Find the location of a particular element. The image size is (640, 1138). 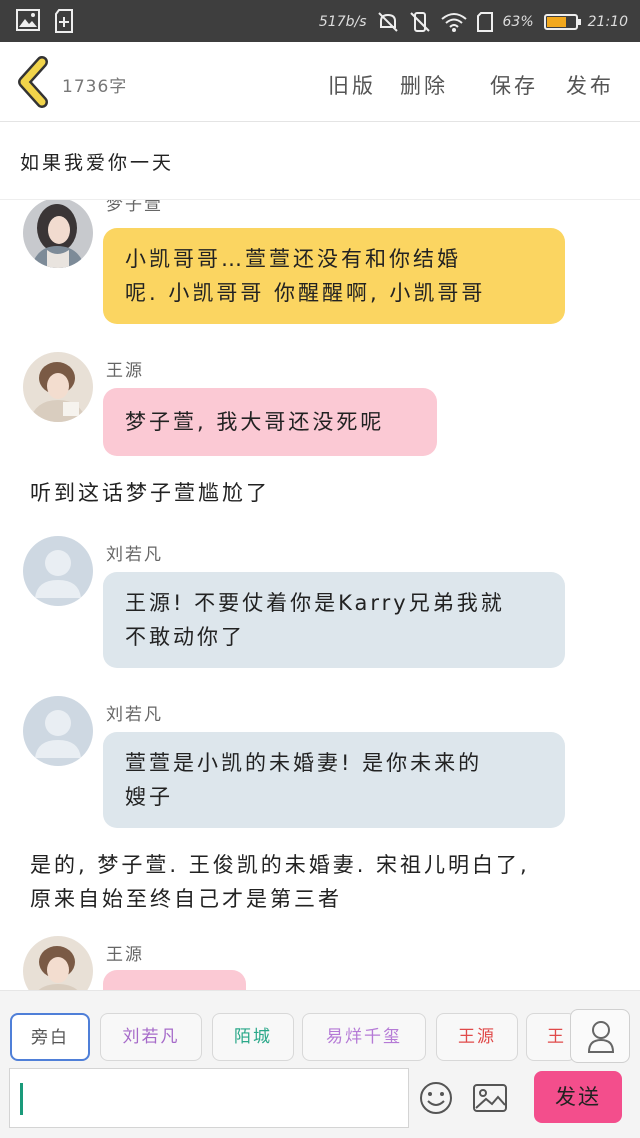

message-line: 梦子萱, 我大哥还没死呢 is located at coordinates (255, 422).